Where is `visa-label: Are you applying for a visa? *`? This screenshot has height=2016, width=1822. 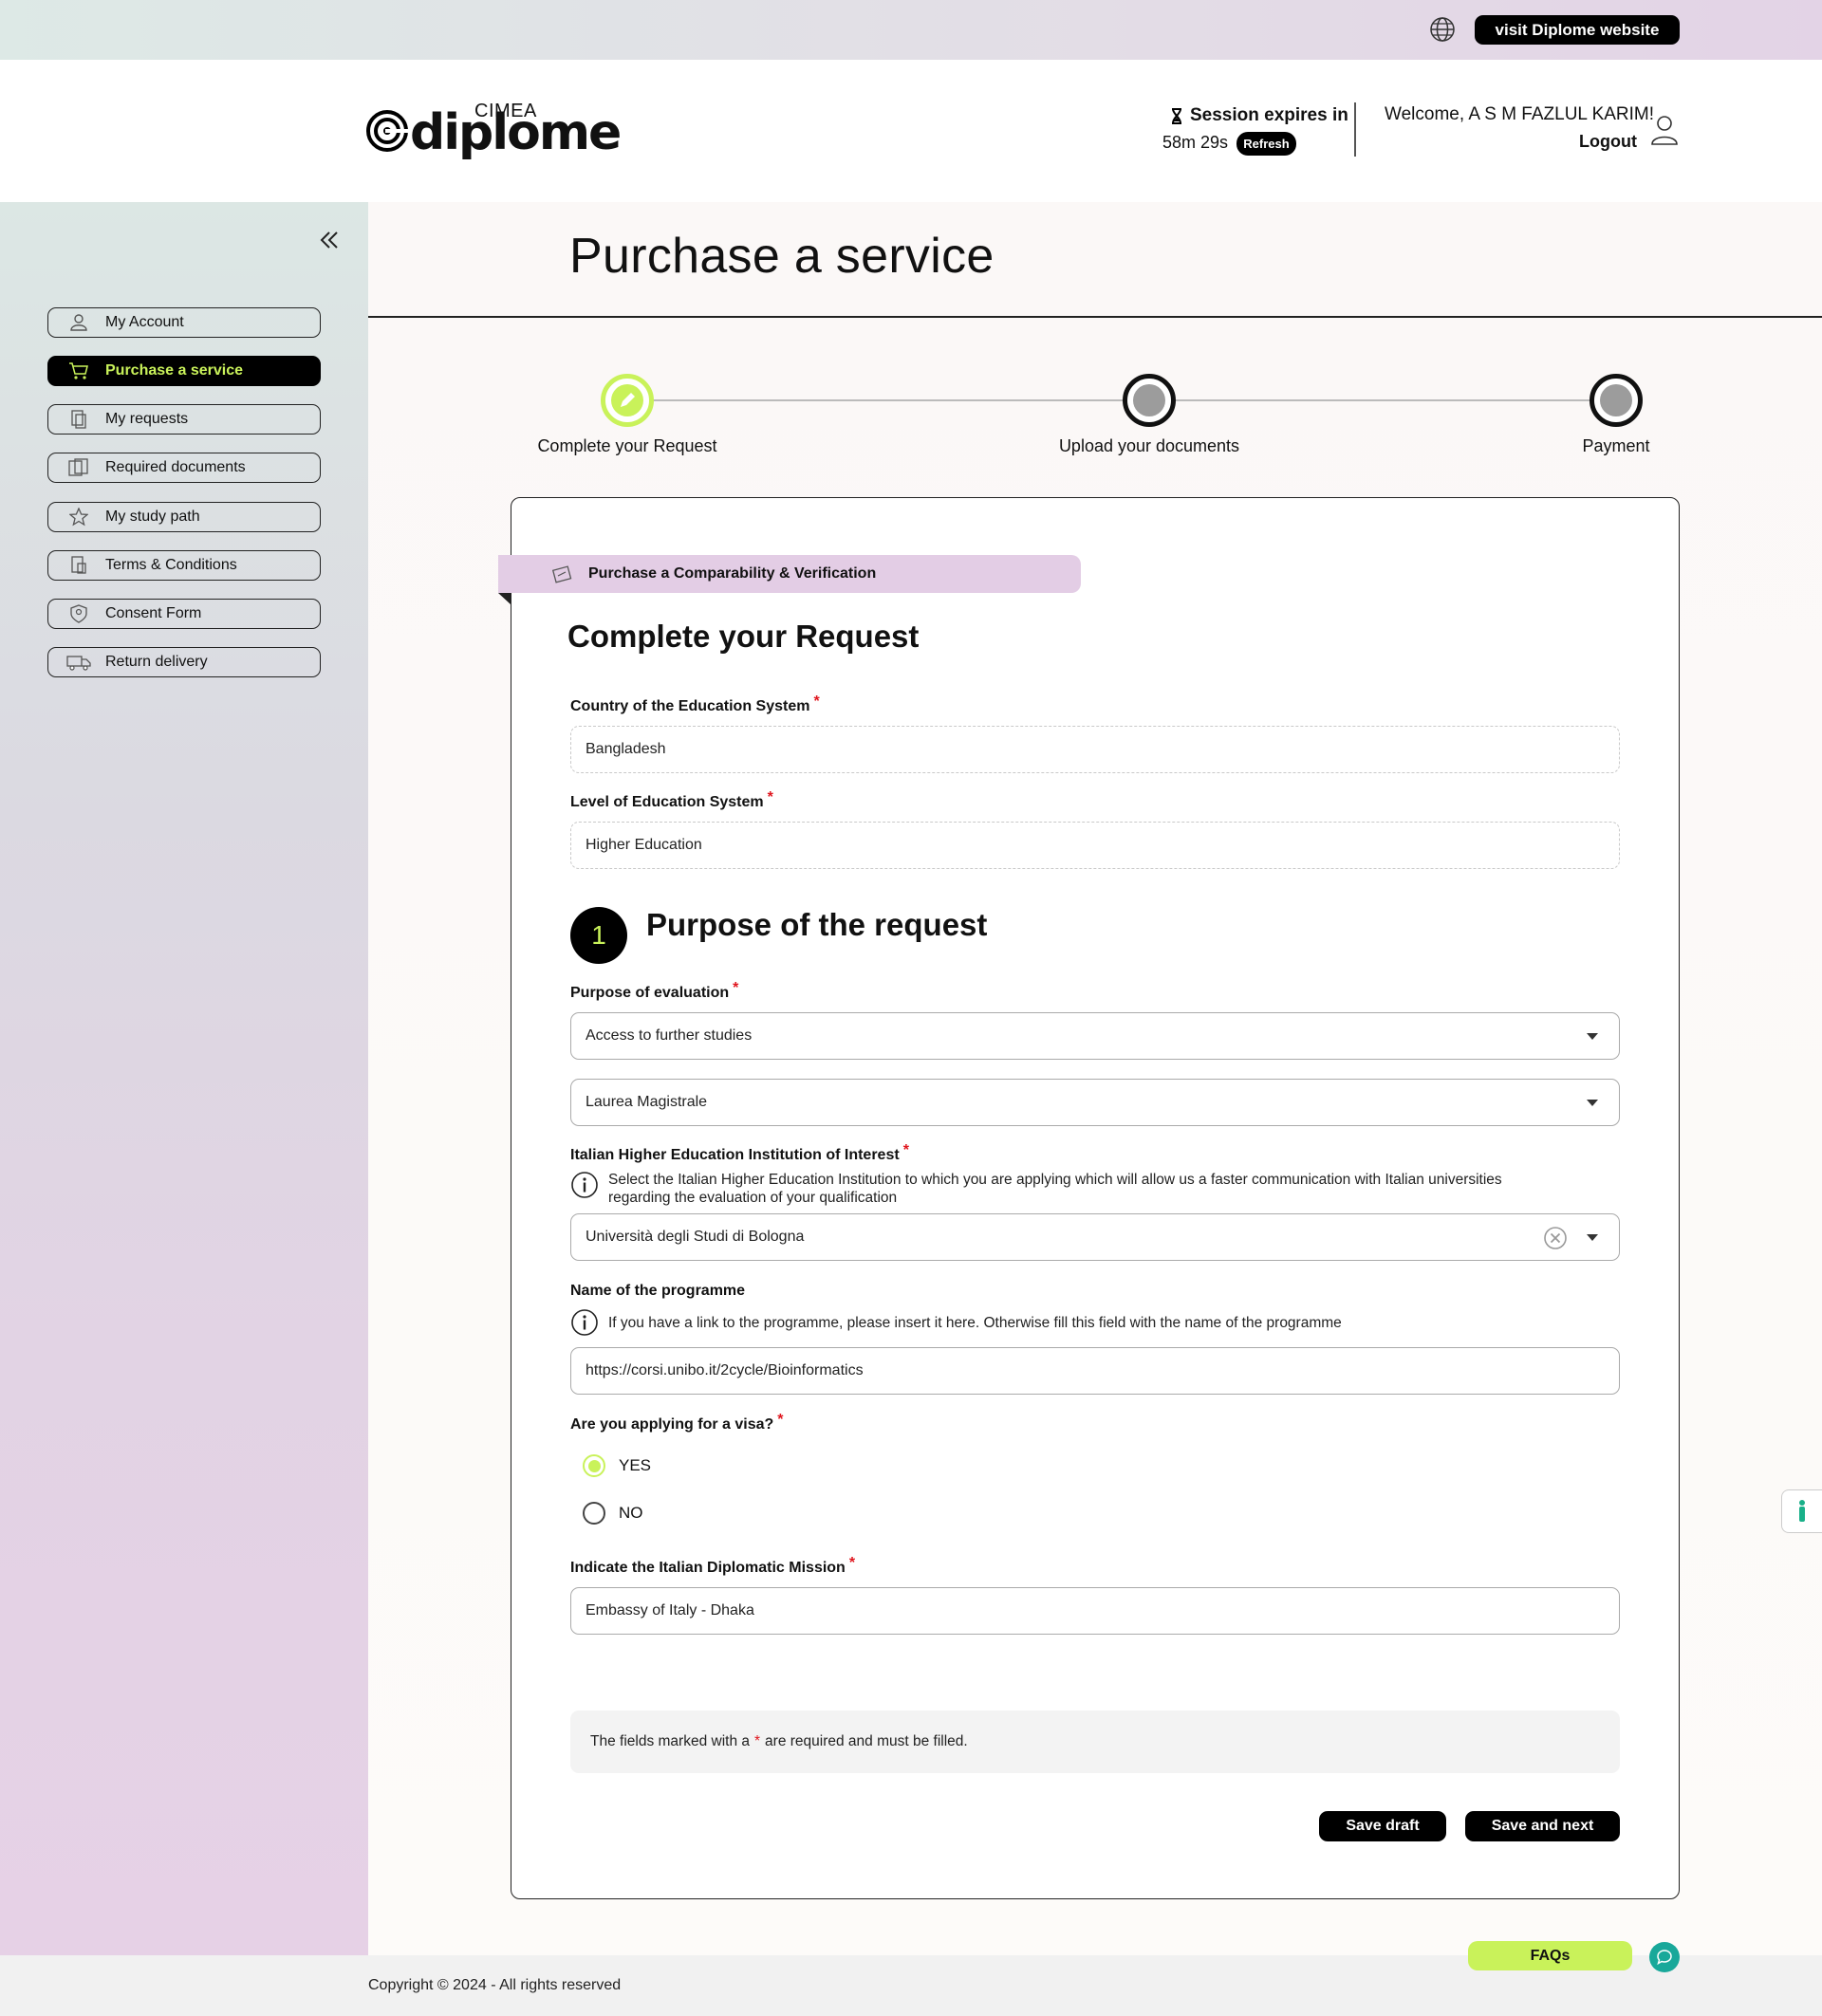 visa-label: Are you applying for a visa? * is located at coordinates (677, 1422).